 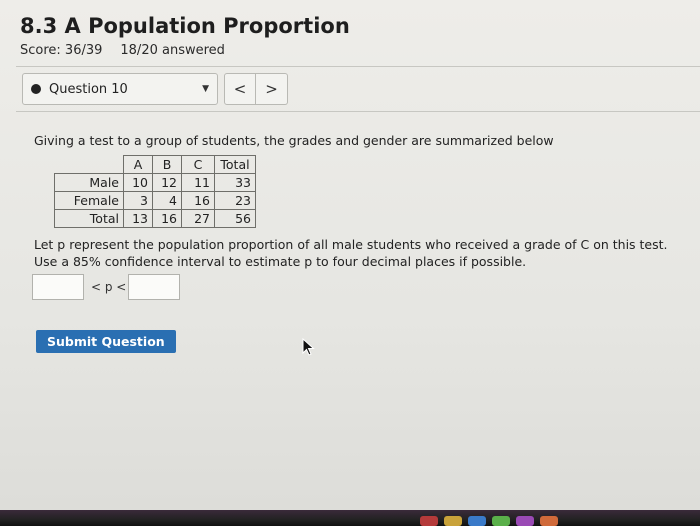 I want to click on table-cell: 4, so click(x=167, y=200).